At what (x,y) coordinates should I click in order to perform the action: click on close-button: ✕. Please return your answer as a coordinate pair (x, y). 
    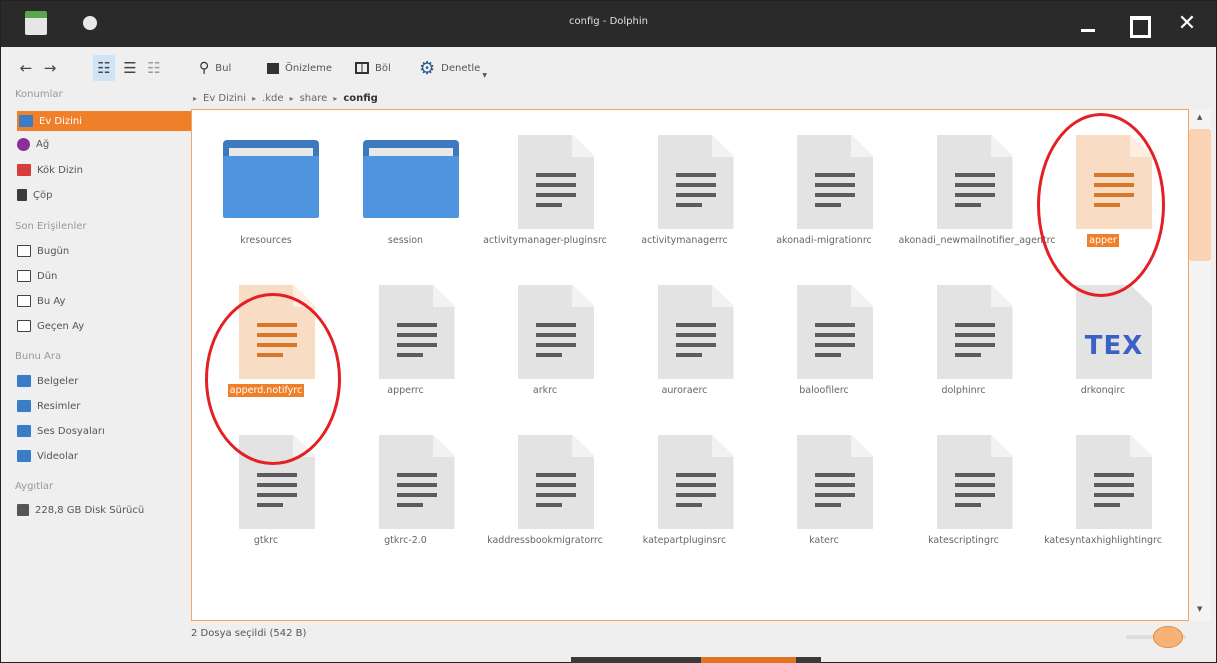
    Looking at the image, I should click on (1187, 24).